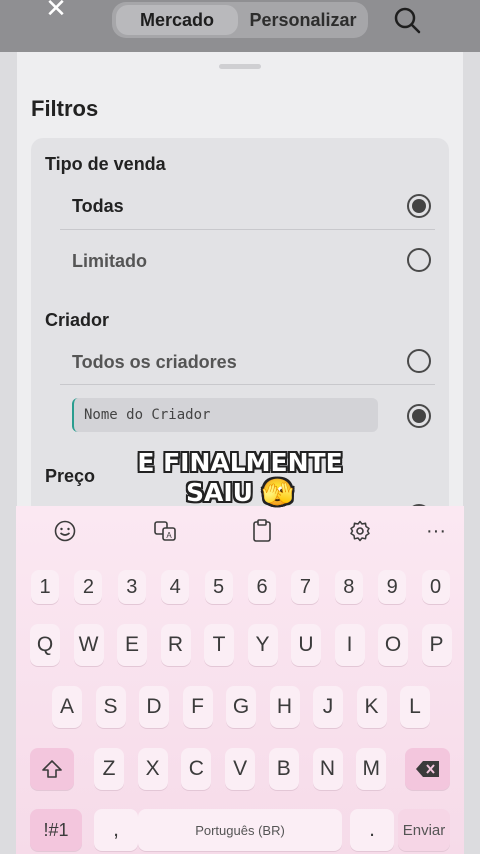 The height and width of the screenshot is (854, 480). What do you see at coordinates (175, 587) in the screenshot?
I see `key-4: 4` at bounding box center [175, 587].